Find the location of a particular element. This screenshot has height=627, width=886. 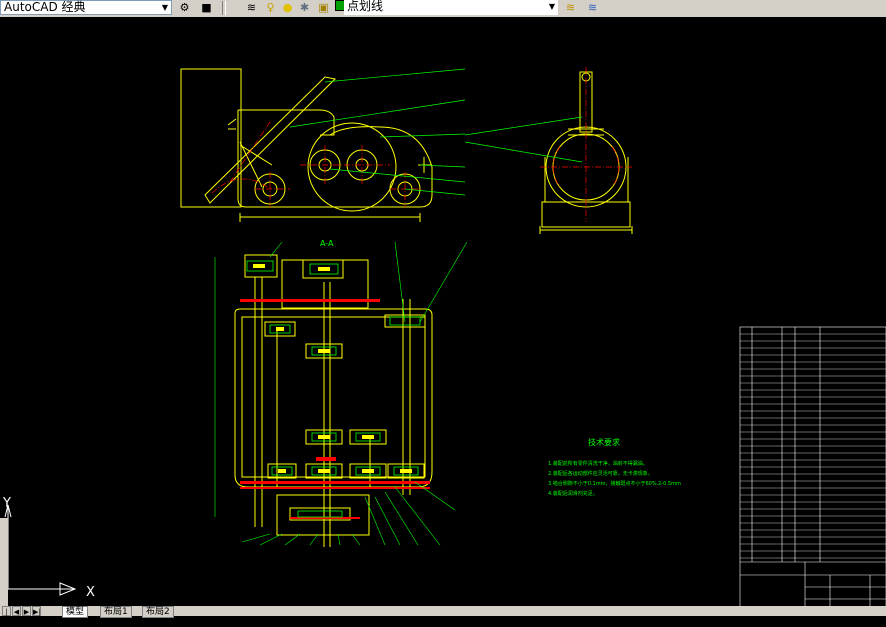

front-view is located at coordinates (306, 145).